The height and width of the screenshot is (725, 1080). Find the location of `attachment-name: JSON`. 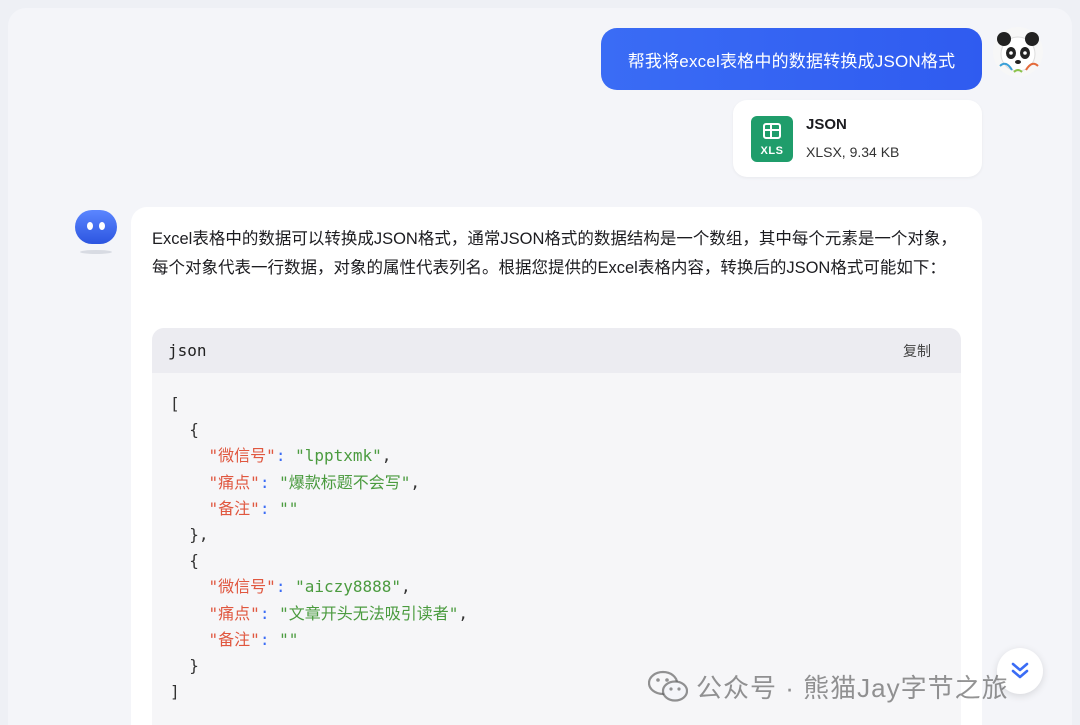

attachment-name: JSON is located at coordinates (826, 124).